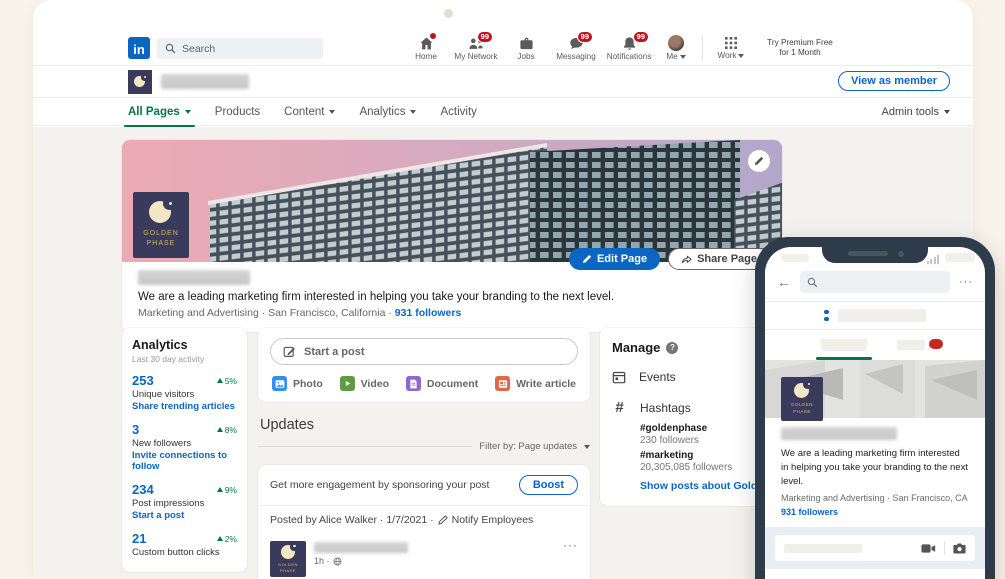 The width and height of the screenshot is (1005, 579). What do you see at coordinates (875, 390) in the screenshot?
I see `phone-cover-wrap: GOLDEN PHASE` at bounding box center [875, 390].